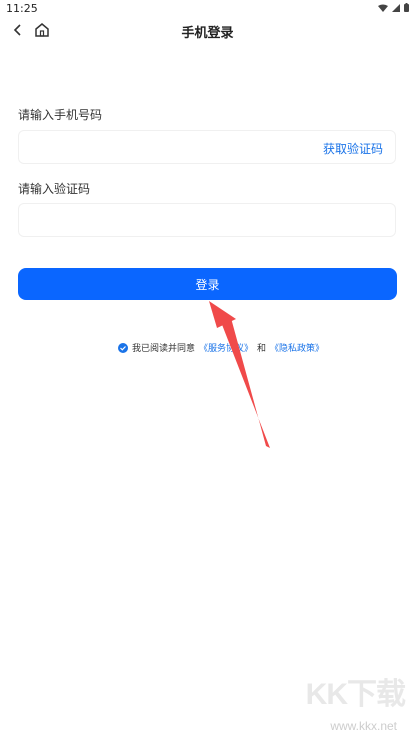  Describe the element at coordinates (355, 694) in the screenshot. I see `watermark-logo: KK下载` at that location.